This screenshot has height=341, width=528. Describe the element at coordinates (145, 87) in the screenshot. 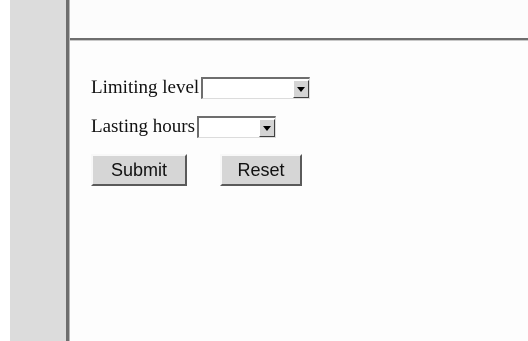

I see `limiting-level-label: Limiting level` at that location.